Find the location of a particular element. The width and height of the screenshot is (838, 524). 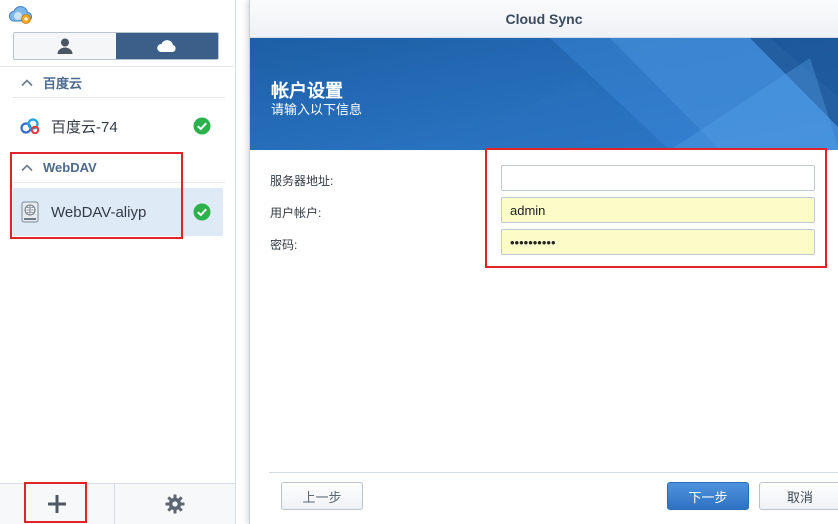

group-title: 百度云 is located at coordinates (63, 83).